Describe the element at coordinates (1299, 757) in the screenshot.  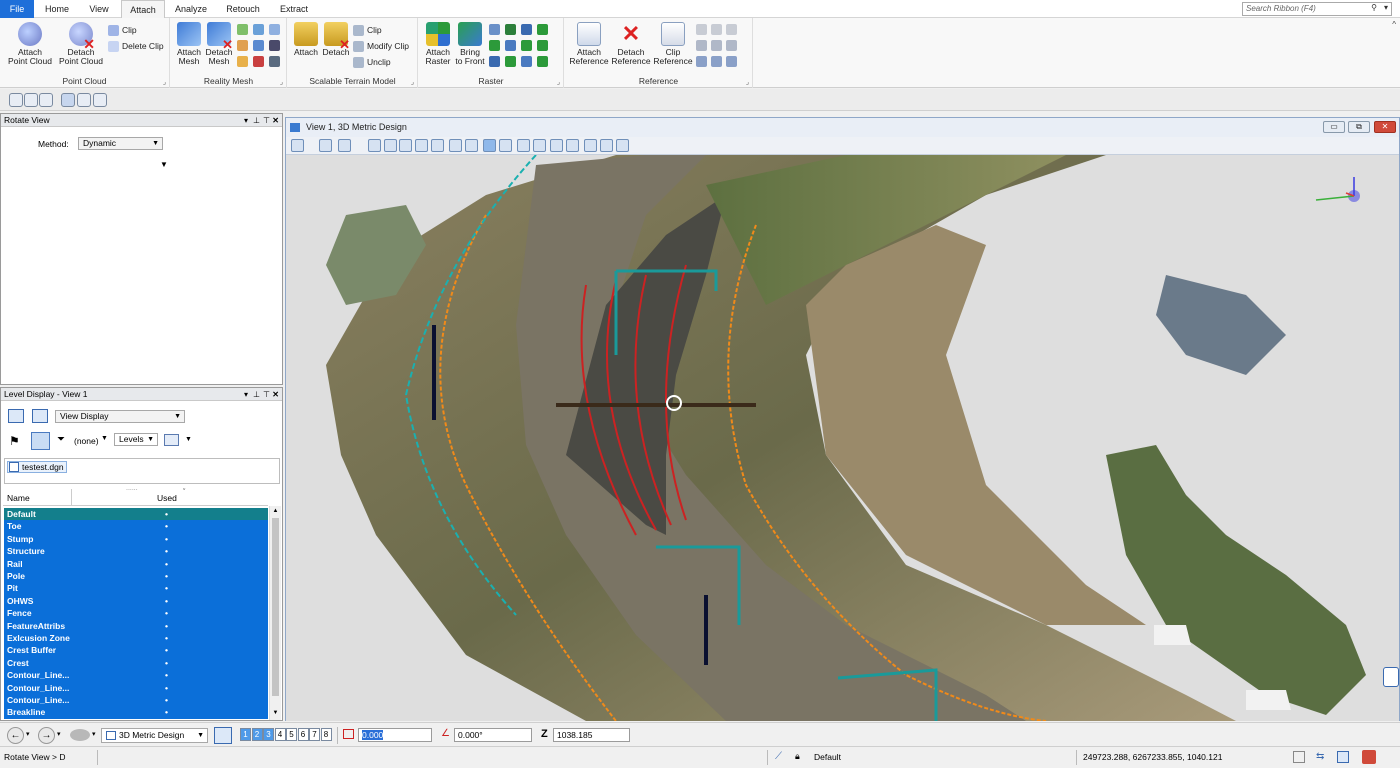
I see `message-icon` at that location.